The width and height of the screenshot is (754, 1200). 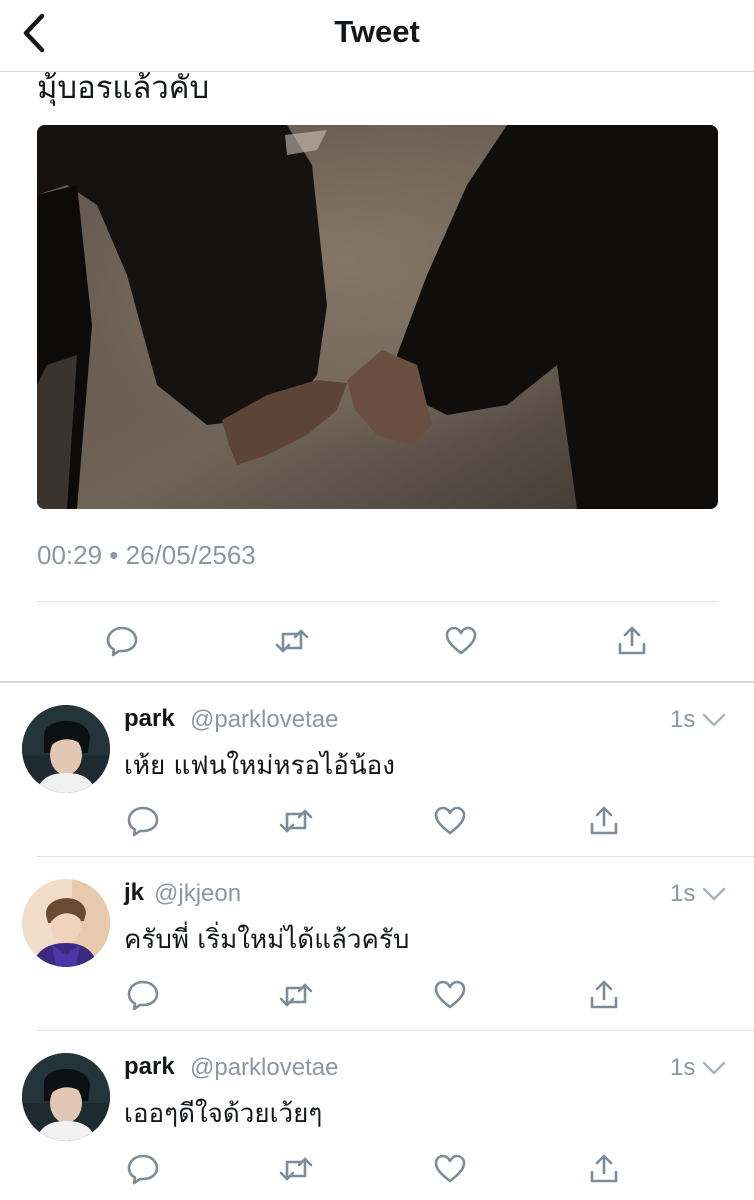 What do you see at coordinates (223, 1114) in the screenshot?
I see `reply-text: เออๆดีใจด้วยเว้ยๆ` at bounding box center [223, 1114].